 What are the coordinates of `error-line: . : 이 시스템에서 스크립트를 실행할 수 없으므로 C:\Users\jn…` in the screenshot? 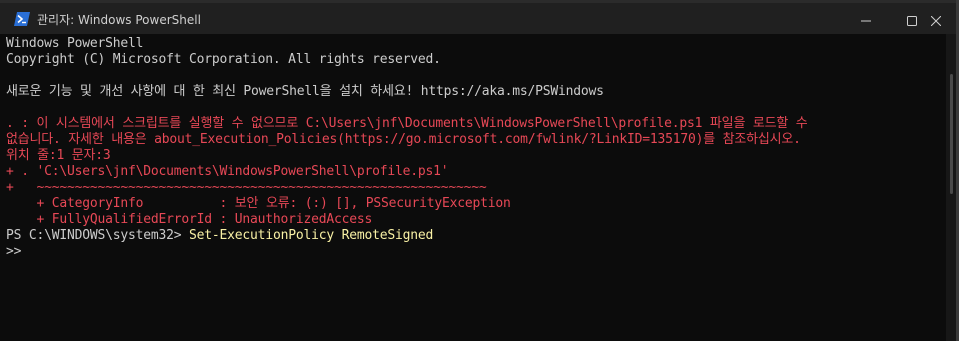 It's located at (407, 123).